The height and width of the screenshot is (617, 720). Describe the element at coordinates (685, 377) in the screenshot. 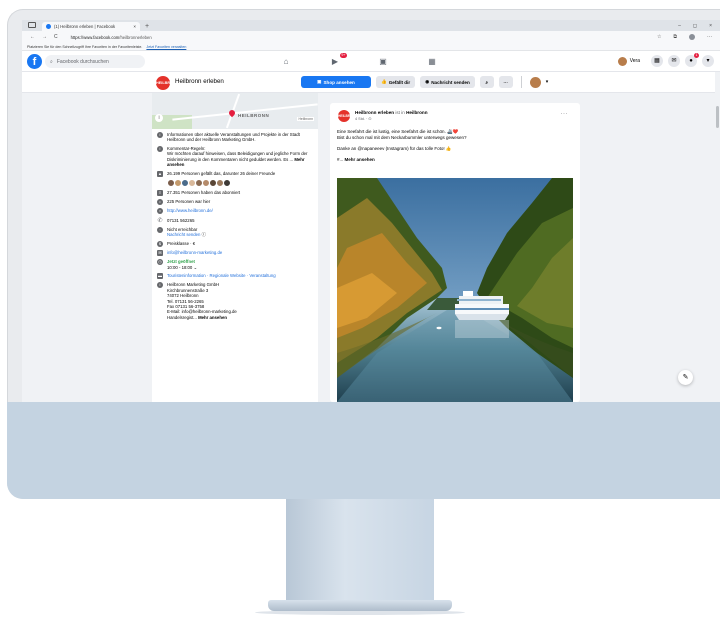

I see `new-message-button: ✎` at that location.